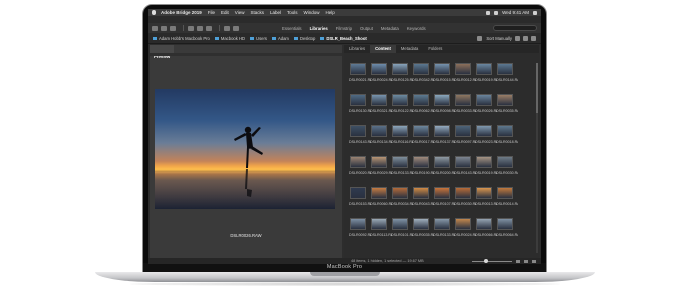 The height and width of the screenshot is (293, 690). What do you see at coordinates (381, 108) in the screenshot?
I see `thumbnail-item: DSLR0321.RAW` at bounding box center [381, 108].